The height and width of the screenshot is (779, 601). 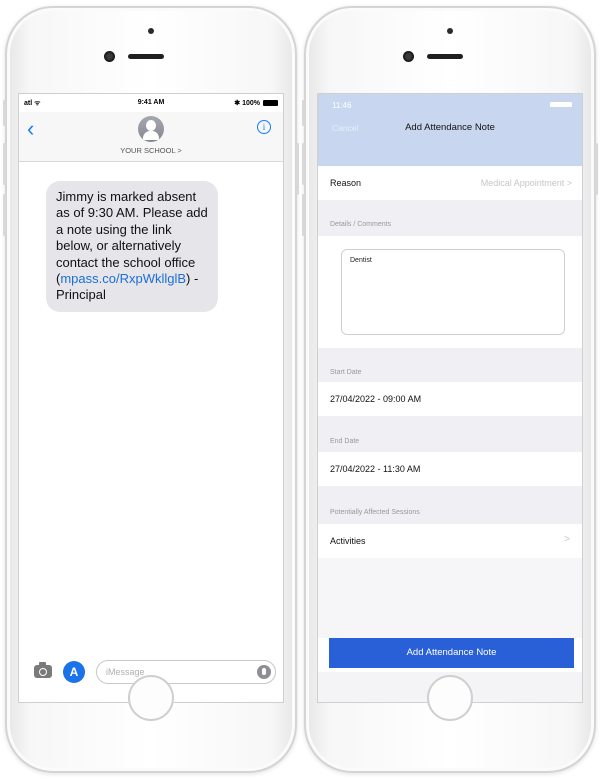 What do you see at coordinates (450, 505) in the screenshot?
I see `sessions-section-header: Potentially Affected Sessions` at bounding box center [450, 505].